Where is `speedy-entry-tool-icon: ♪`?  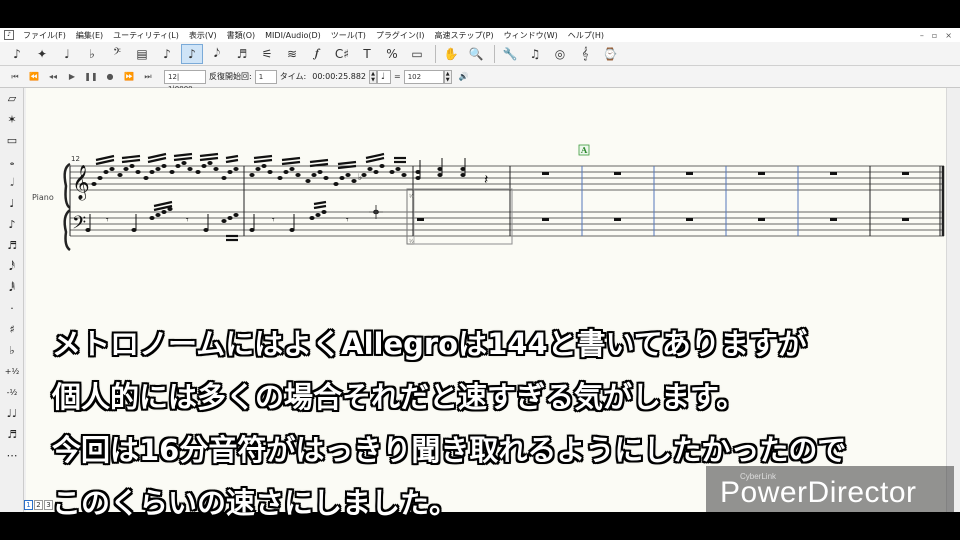
speedy-entry-tool-icon: ♪ is located at coordinates (192, 53).